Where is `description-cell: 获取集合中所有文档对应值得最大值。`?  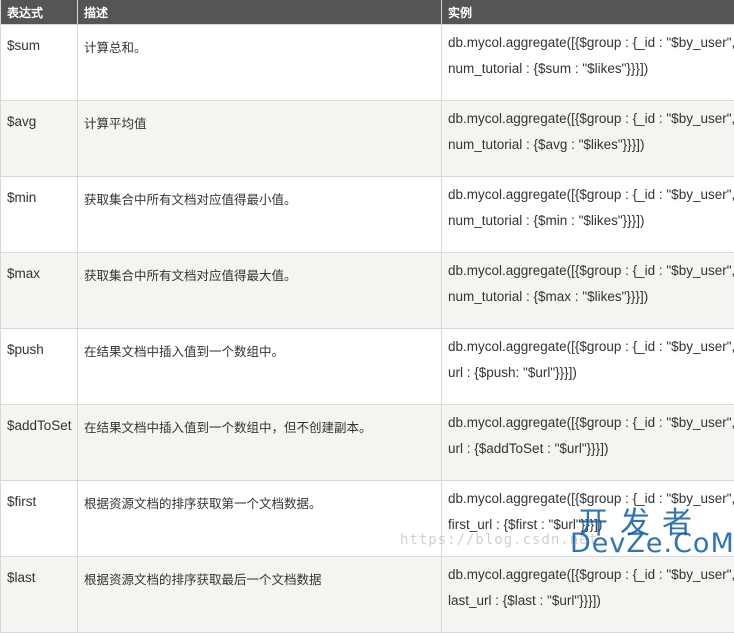
description-cell: 获取集合中所有文档对应值得最大值。 is located at coordinates (260, 291).